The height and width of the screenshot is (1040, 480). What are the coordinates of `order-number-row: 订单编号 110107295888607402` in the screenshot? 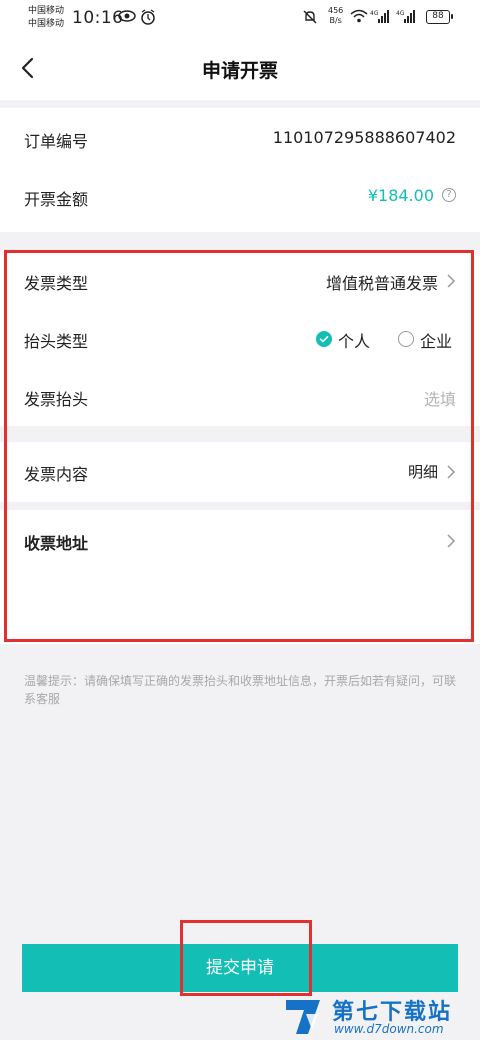 It's located at (240, 139).